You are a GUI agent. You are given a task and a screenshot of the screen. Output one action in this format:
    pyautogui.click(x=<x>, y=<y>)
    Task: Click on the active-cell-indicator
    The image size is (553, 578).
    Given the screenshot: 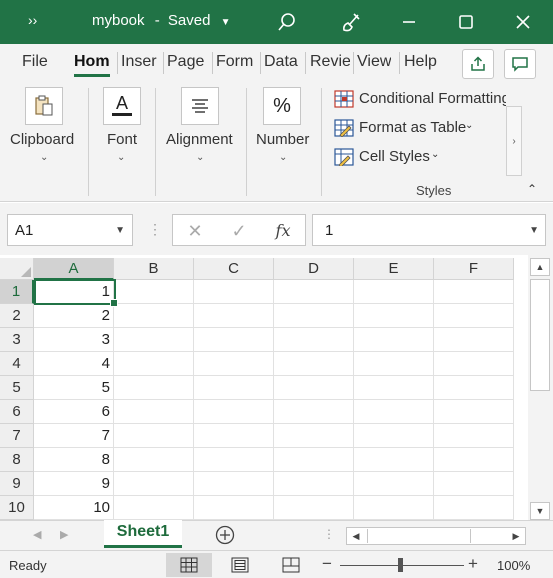 What is the action you would take?
    pyautogui.click(x=76, y=293)
    